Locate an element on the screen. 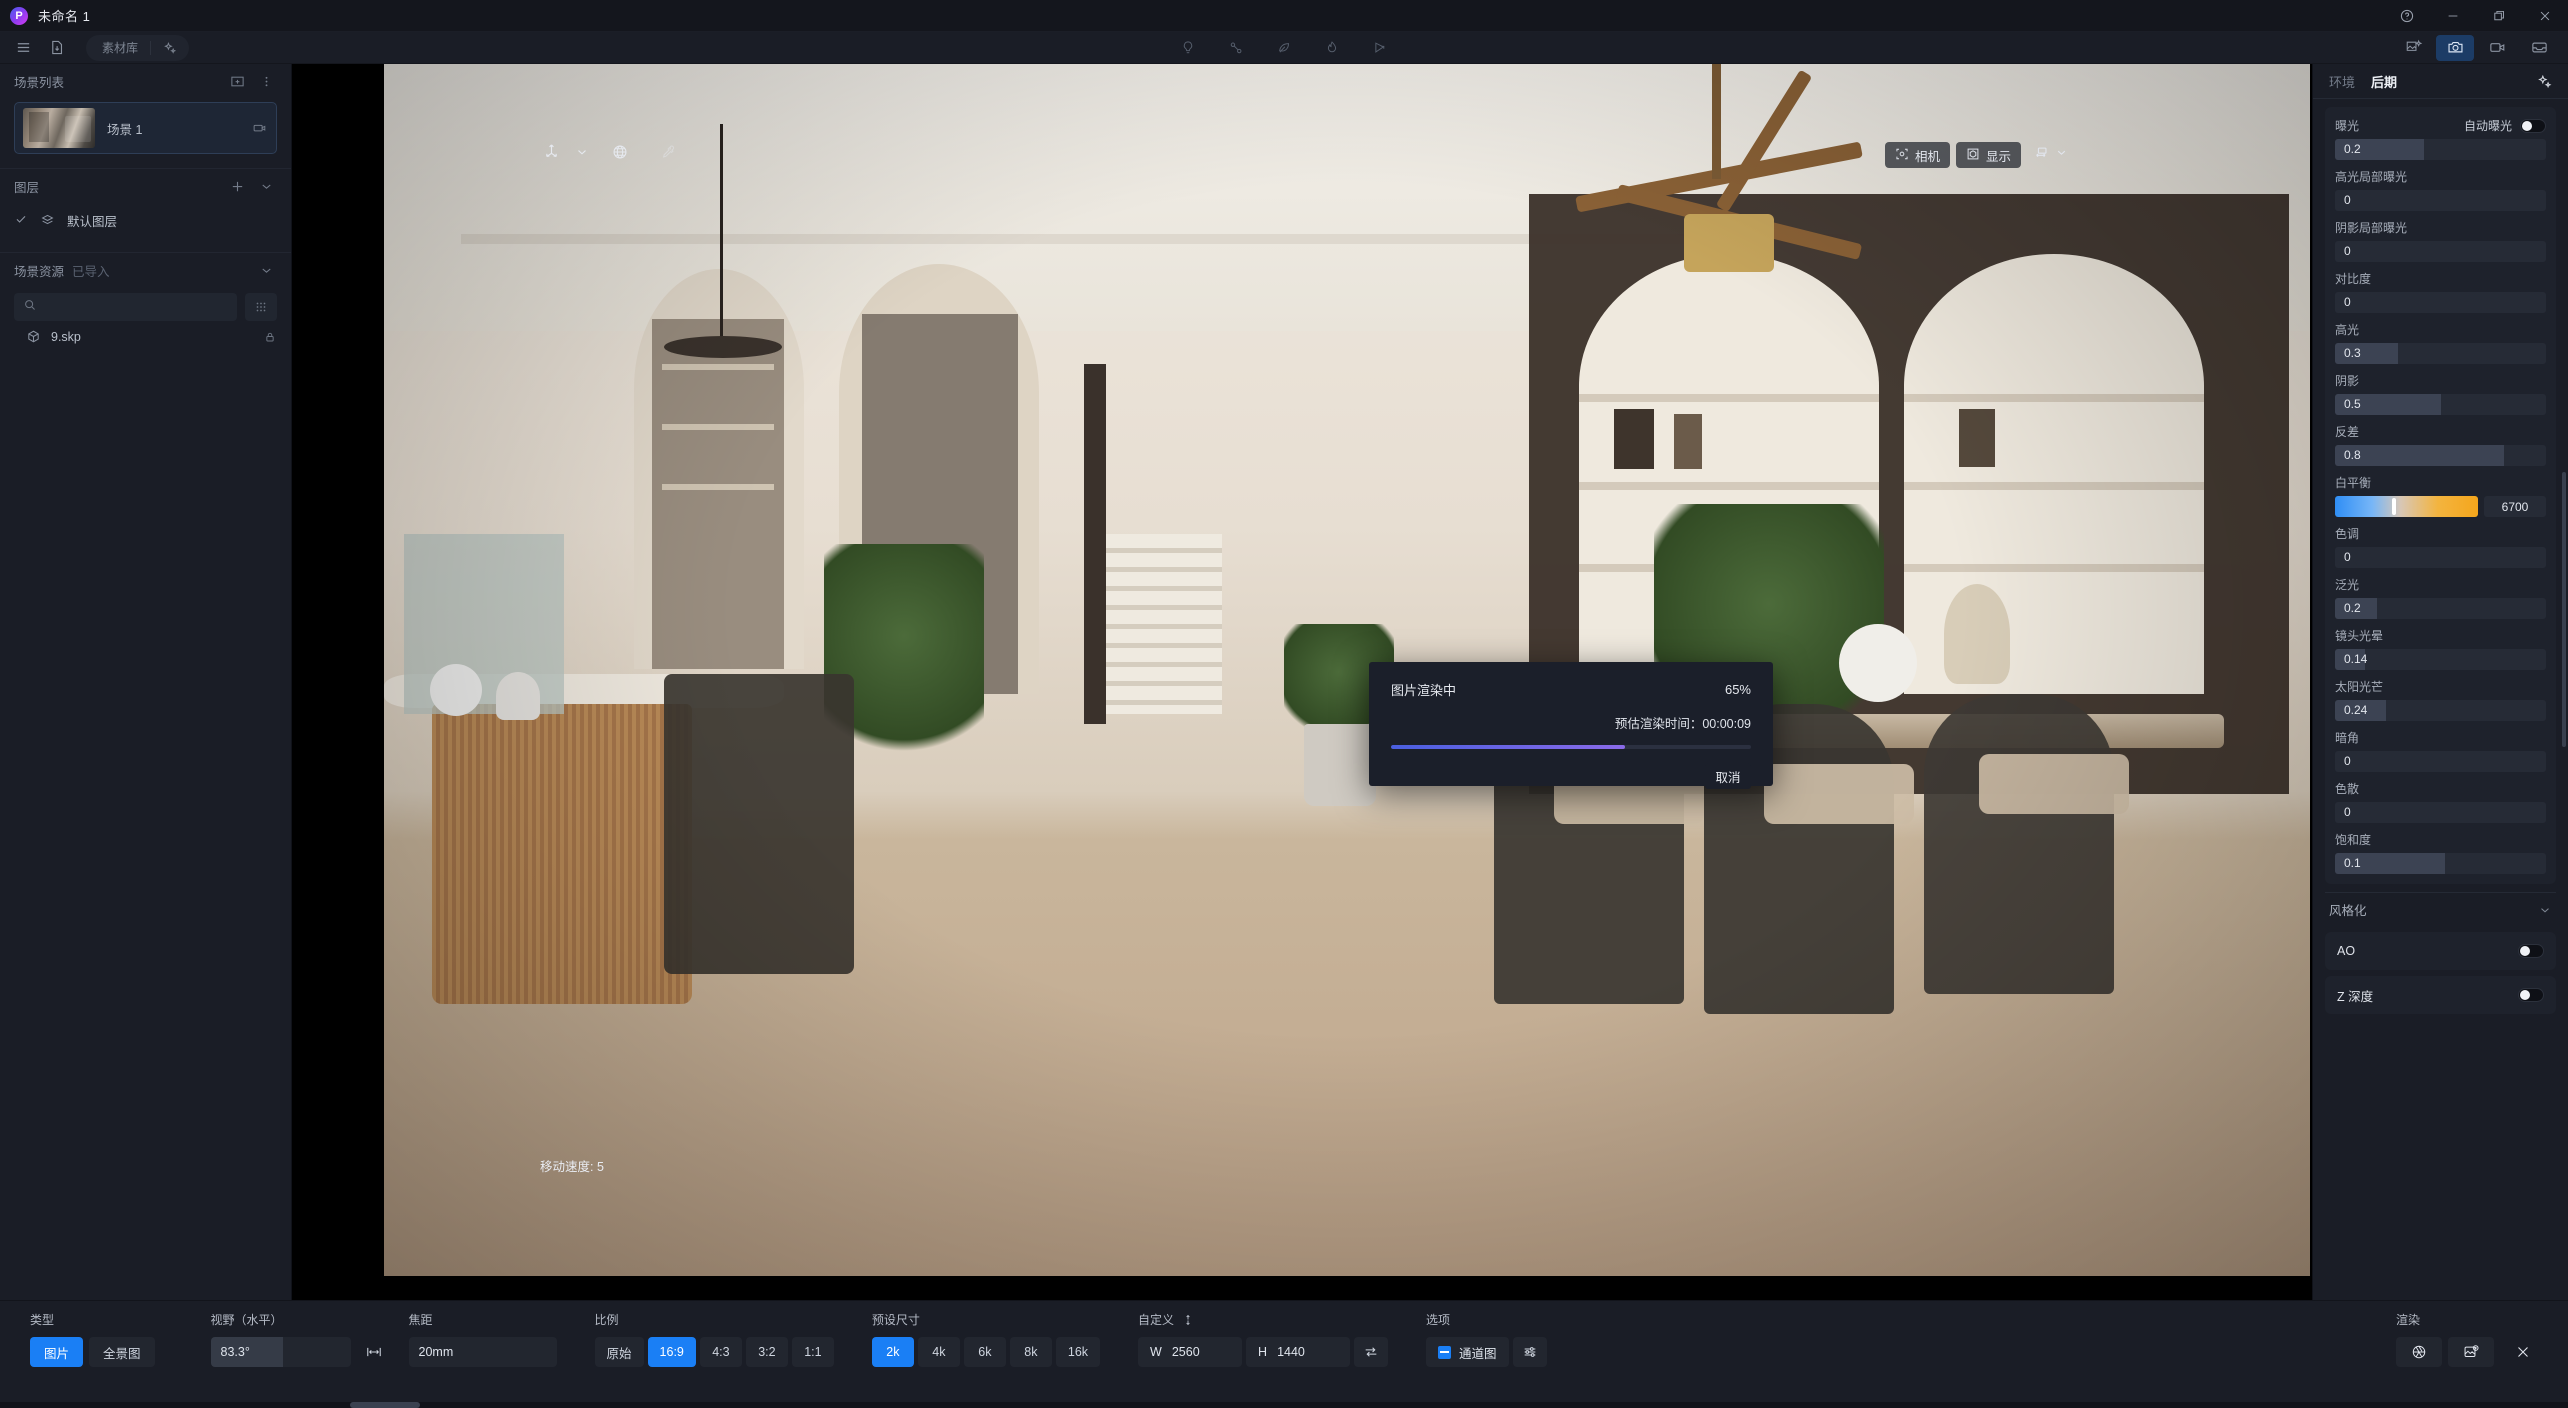  swap-icon is located at coordinates (1371, 1352).